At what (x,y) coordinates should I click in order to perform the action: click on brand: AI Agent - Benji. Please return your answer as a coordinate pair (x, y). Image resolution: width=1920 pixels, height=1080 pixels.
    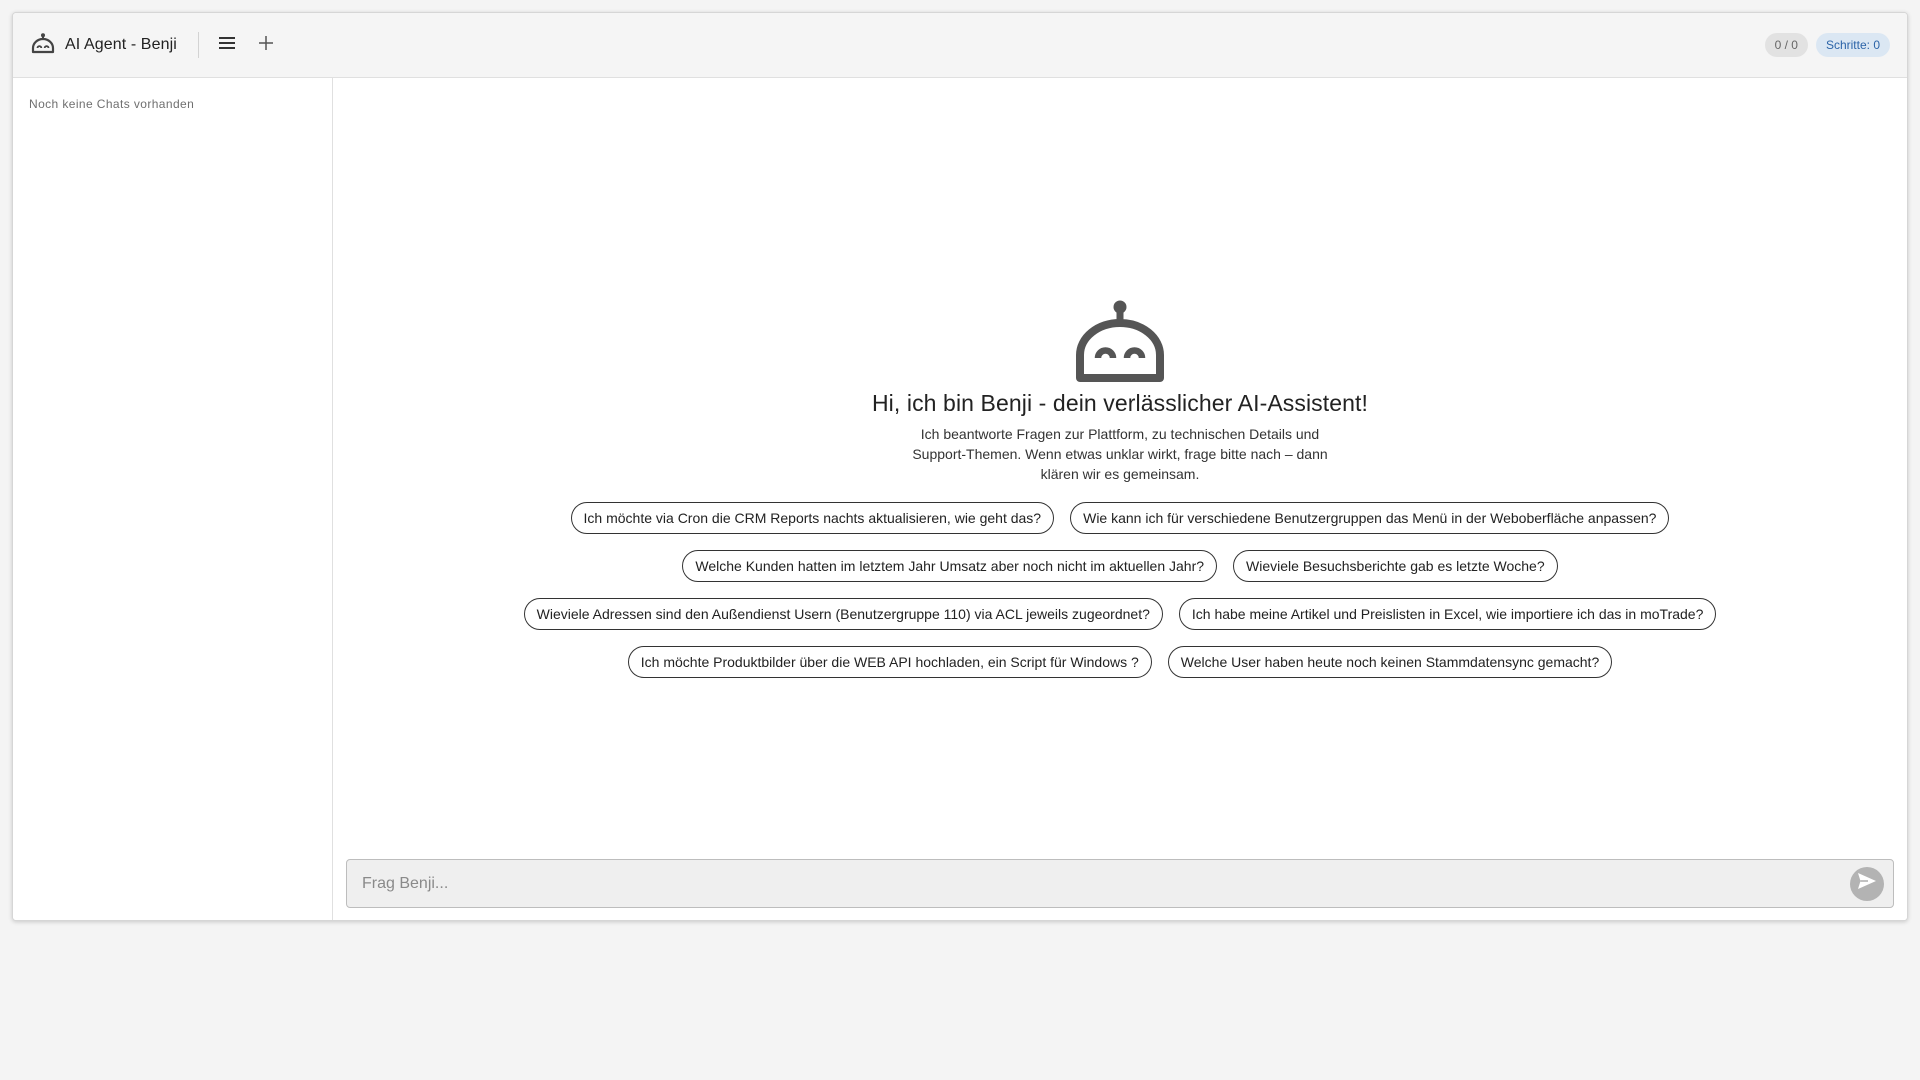
    Looking at the image, I should click on (95, 45).